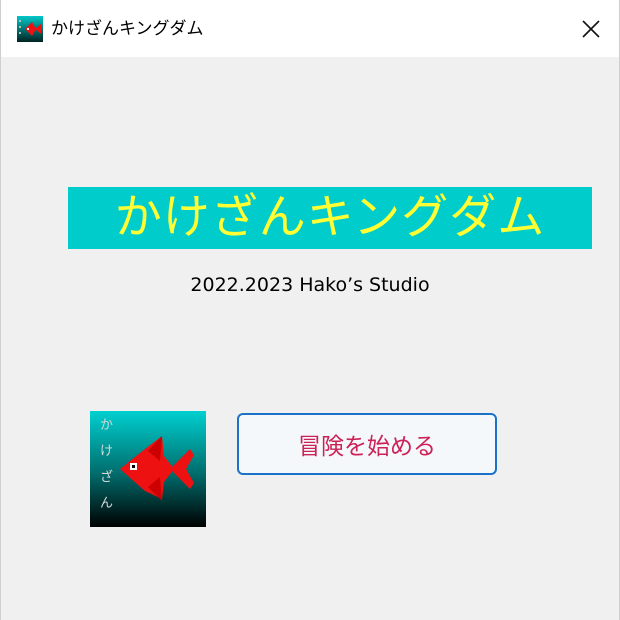 The width and height of the screenshot is (620, 620). I want to click on close-icon, so click(591, 28).